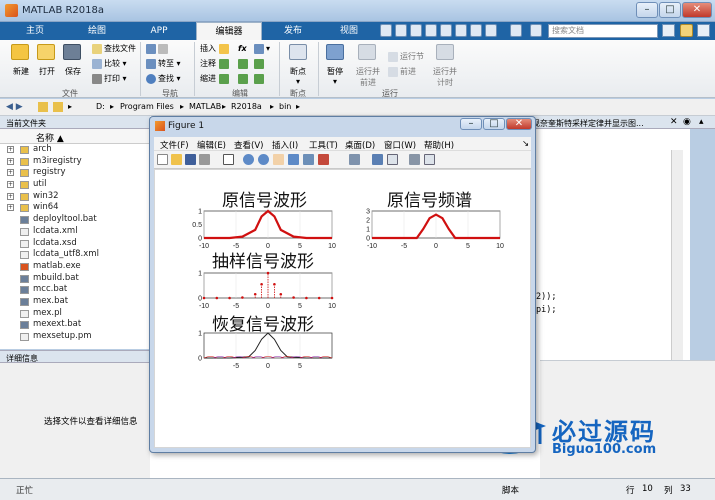 This screenshot has height=500, width=715. What do you see at coordinates (402, 72) in the screenshot?
I see `advance-button: 前进` at bounding box center [402, 72].